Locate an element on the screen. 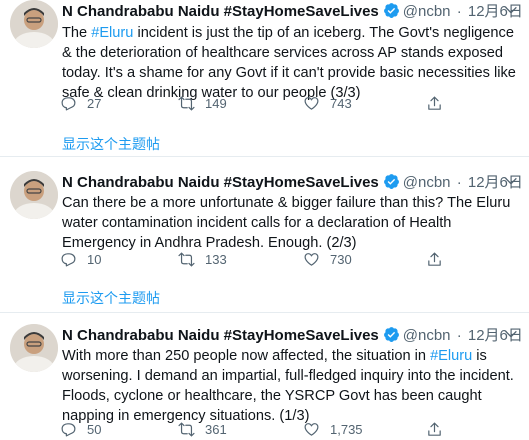 This screenshot has width=529, height=440. retweet-count: 133 is located at coordinates (216, 259).